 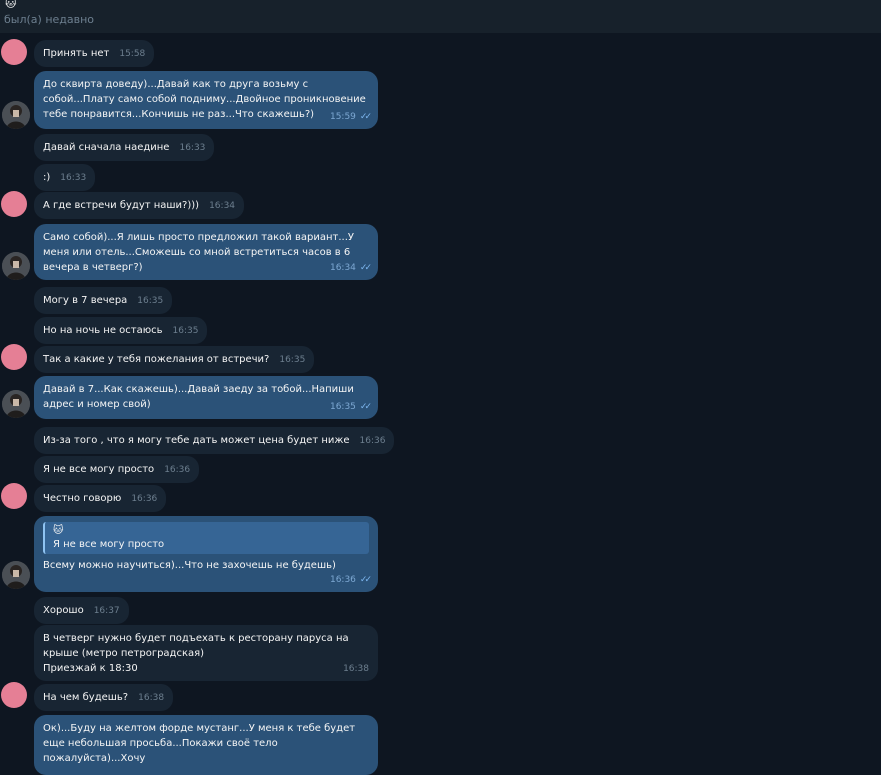 I want to click on message-incoming: :) 16:33, so click(x=65, y=177).